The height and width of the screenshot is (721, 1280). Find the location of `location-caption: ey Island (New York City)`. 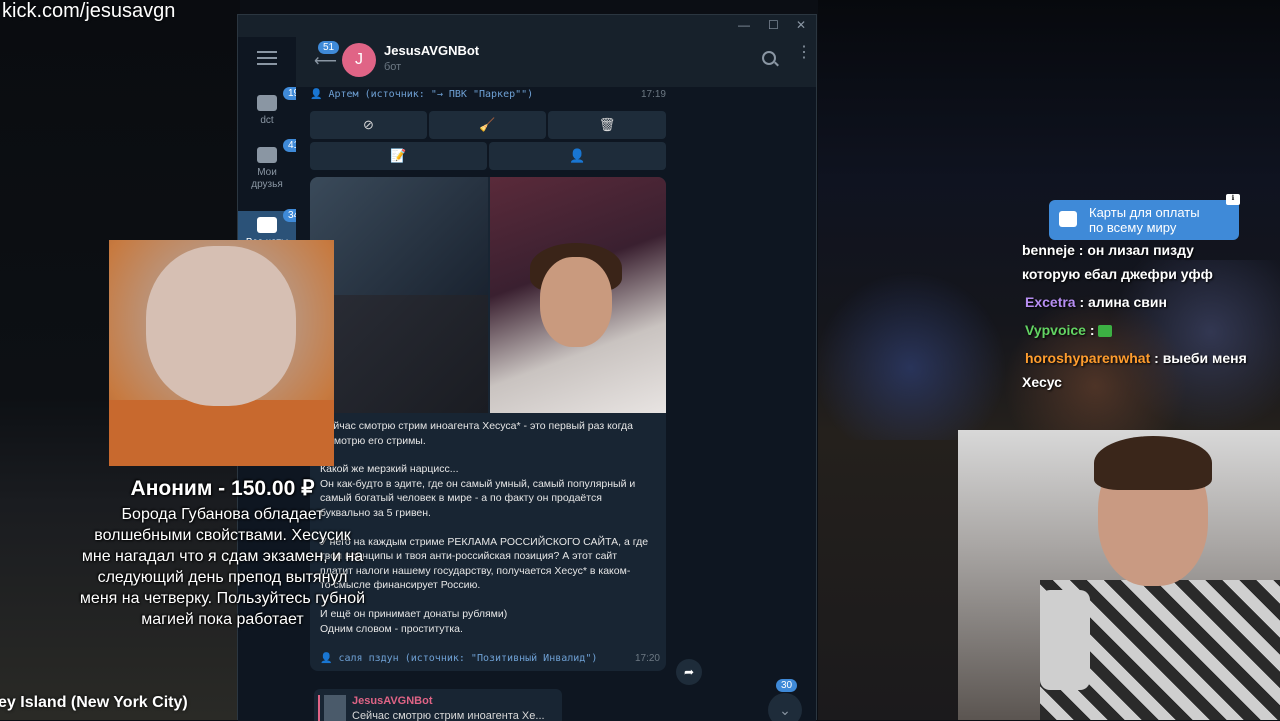

location-caption: ey Island (New York City) is located at coordinates (94, 702).